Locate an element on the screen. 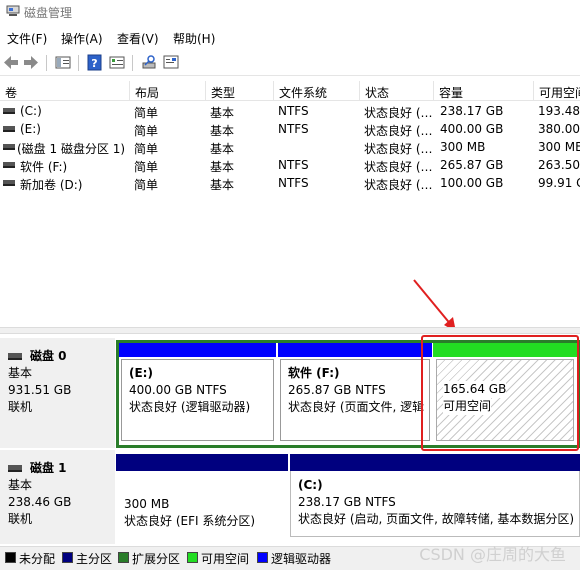  cell-free-space: 99.91 G is located at coordinates (559, 183).